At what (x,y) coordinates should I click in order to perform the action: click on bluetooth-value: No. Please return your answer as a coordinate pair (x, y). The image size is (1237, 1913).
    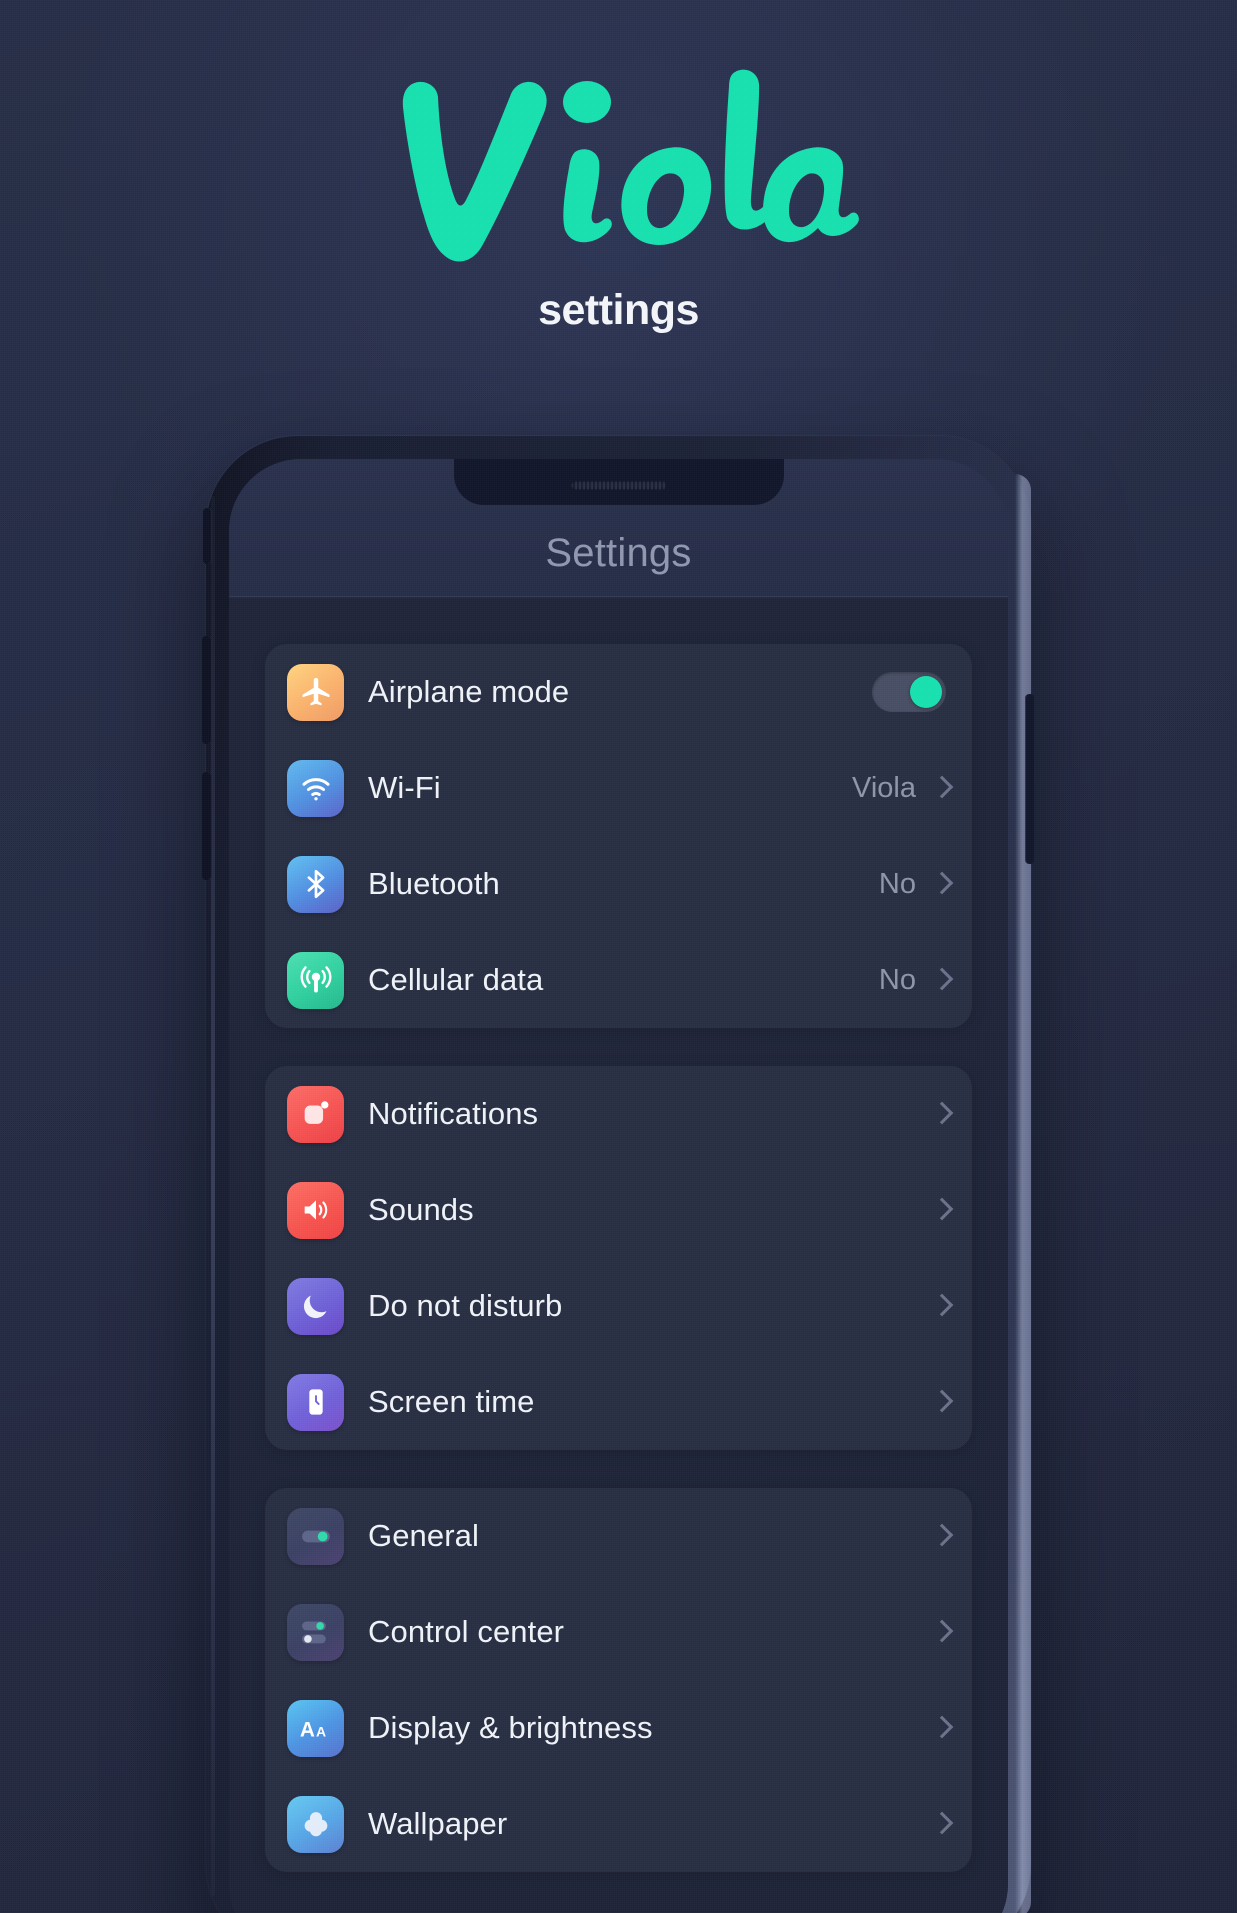
    Looking at the image, I should click on (897, 883).